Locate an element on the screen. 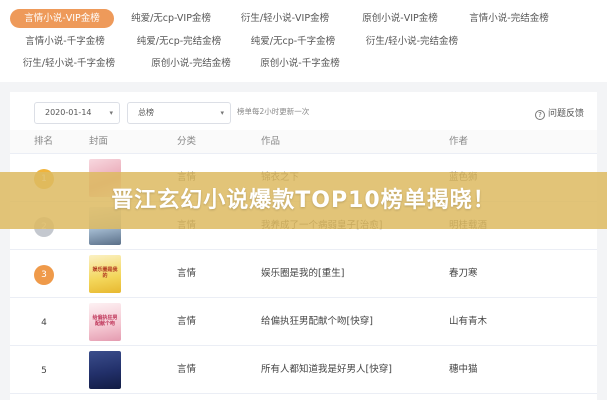  tab-romance-perk: 言情小说-千字金榜 is located at coordinates (65, 41).